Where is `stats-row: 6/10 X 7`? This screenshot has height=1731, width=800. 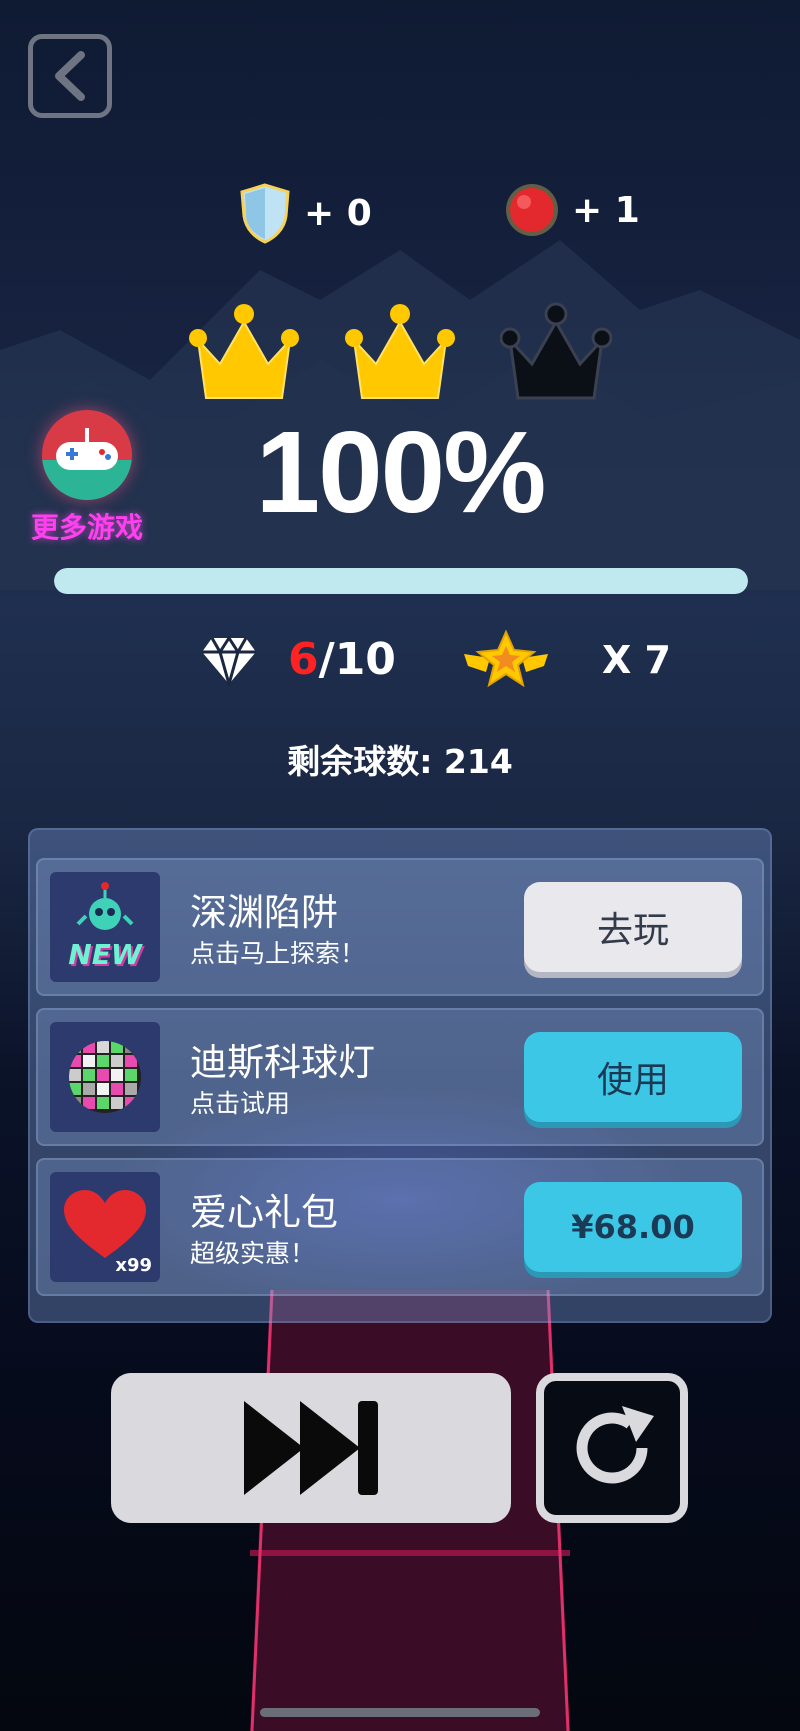
stats-row: 6/10 X 7 is located at coordinates (400, 659).